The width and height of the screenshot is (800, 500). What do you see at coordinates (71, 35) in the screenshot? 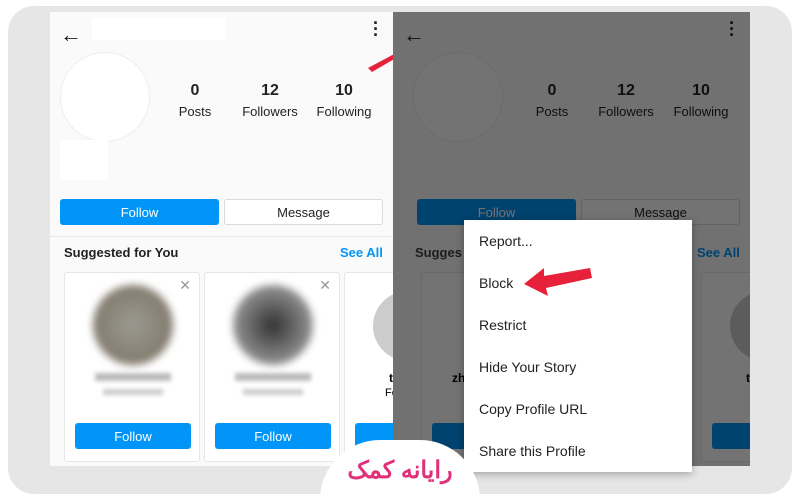
I see `back-arrow-icon: ←` at bounding box center [71, 35].